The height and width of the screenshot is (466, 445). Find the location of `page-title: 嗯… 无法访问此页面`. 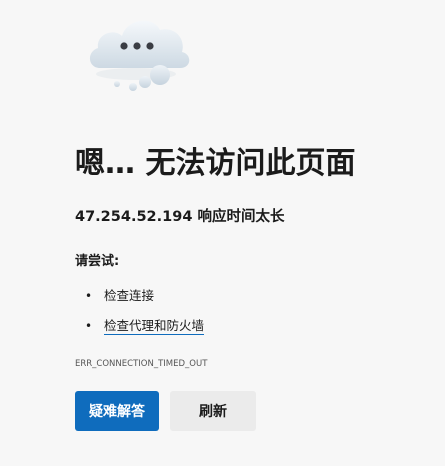

page-title: 嗯… 无法访问此页面 is located at coordinates (215, 163).